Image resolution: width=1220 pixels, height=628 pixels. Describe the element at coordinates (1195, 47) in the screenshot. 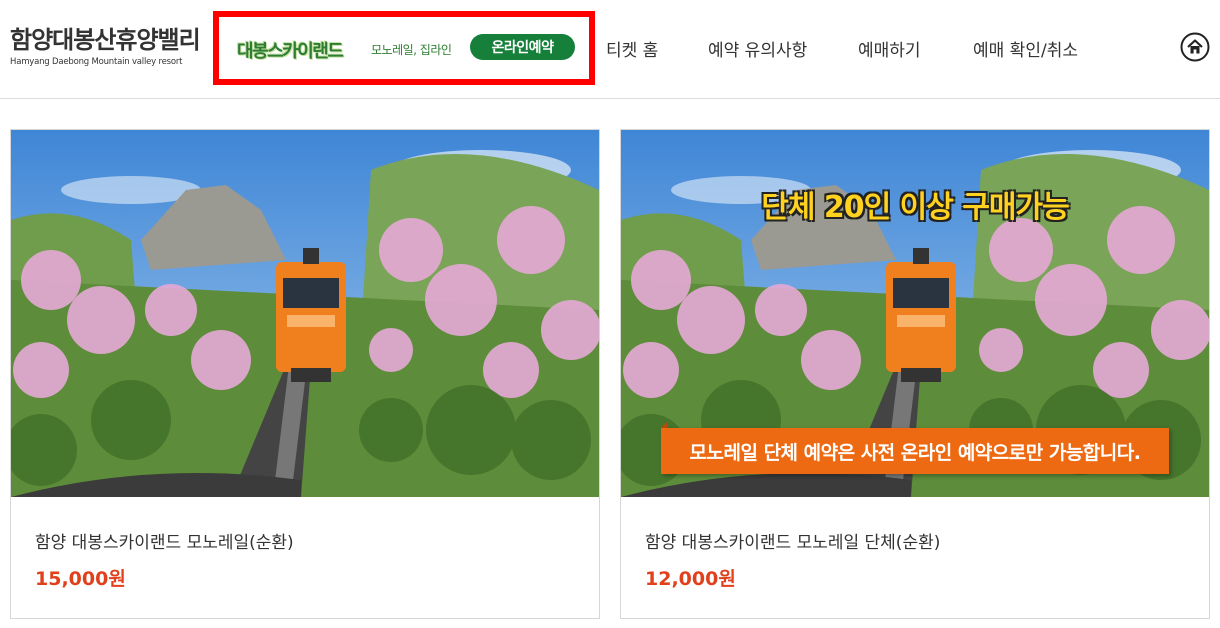

I see `home-icon` at that location.